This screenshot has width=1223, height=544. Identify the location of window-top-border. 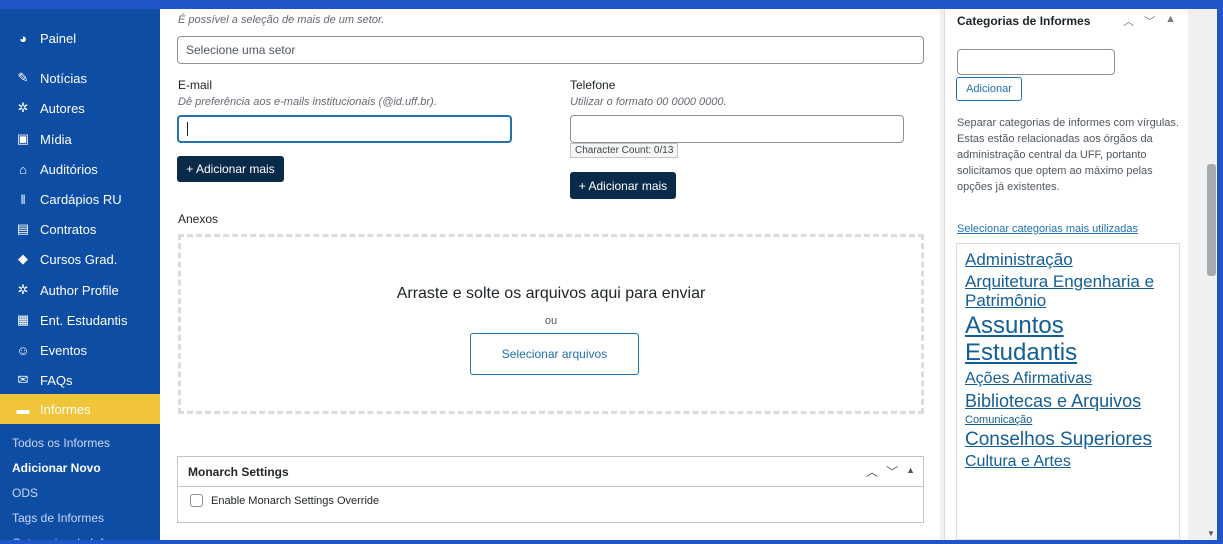
(611, 4).